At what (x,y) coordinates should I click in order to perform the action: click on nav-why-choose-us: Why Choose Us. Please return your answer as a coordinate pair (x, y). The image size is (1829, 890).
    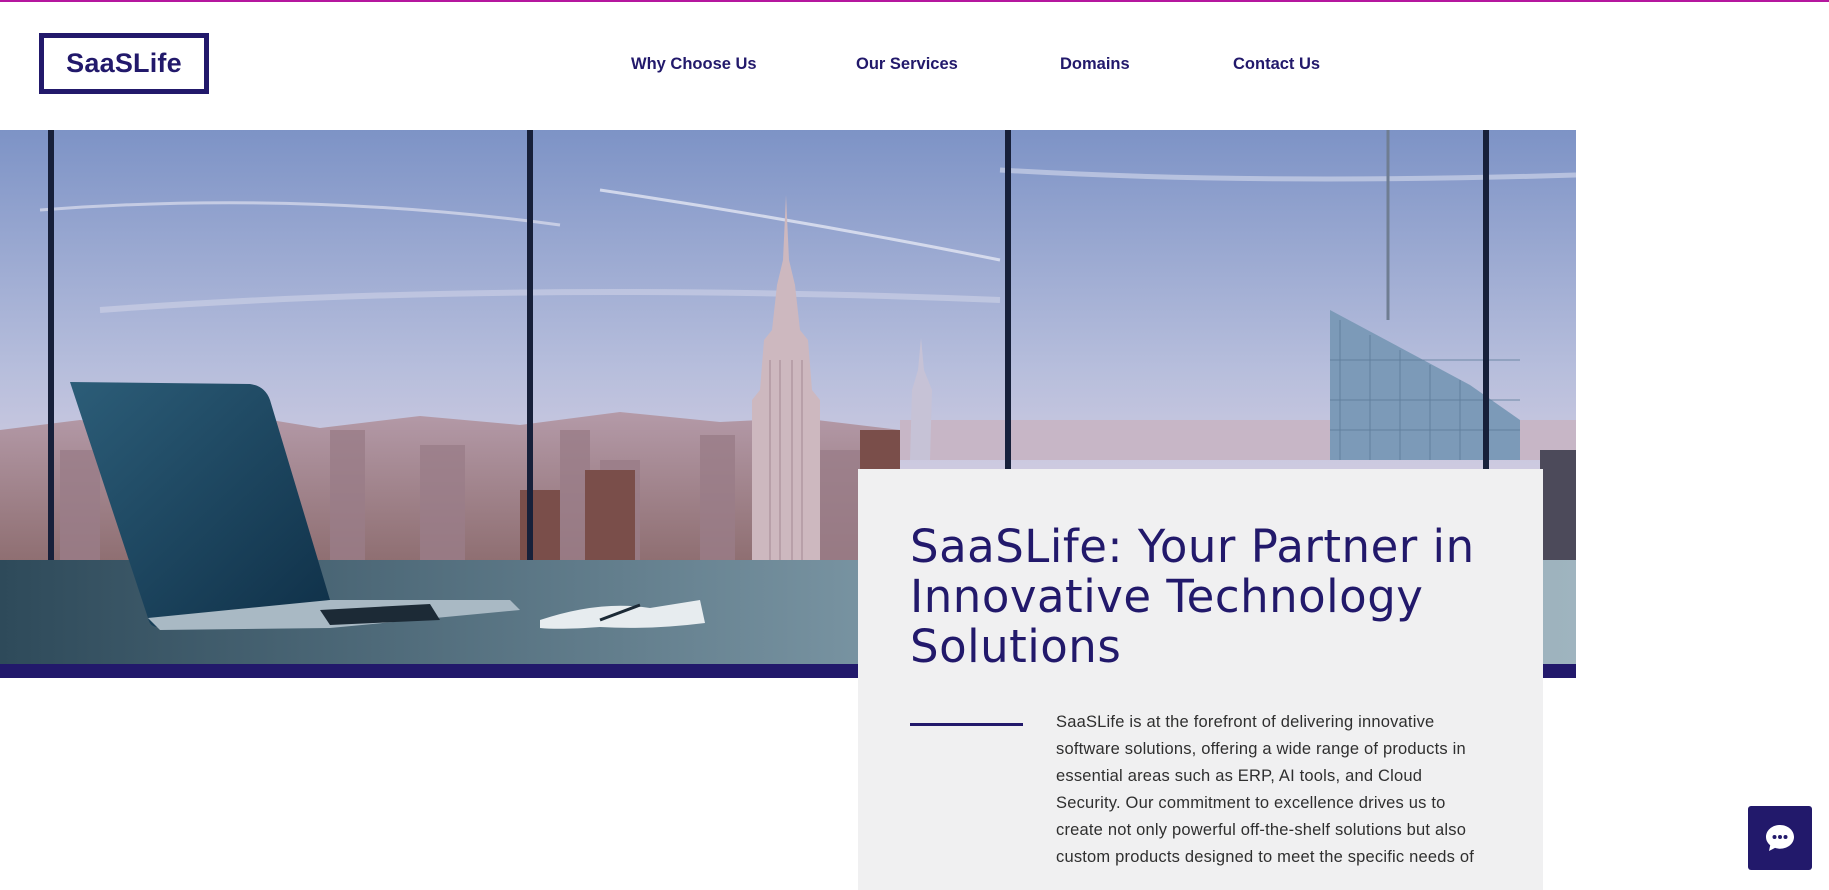
    Looking at the image, I should click on (694, 64).